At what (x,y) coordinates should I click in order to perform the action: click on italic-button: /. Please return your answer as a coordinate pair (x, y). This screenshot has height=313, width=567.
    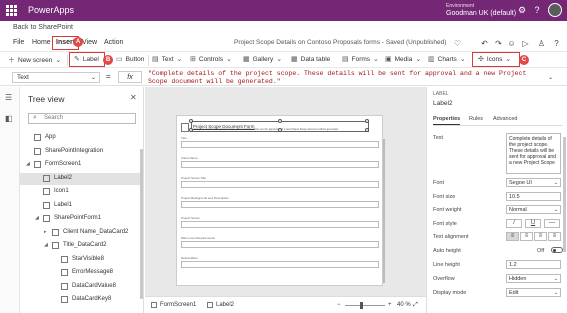
    Looking at the image, I should click on (514, 223).